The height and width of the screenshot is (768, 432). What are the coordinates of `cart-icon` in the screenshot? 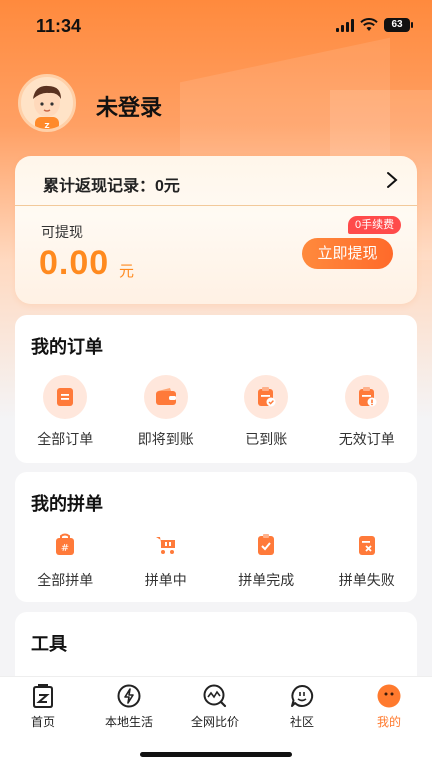 It's located at (165, 545).